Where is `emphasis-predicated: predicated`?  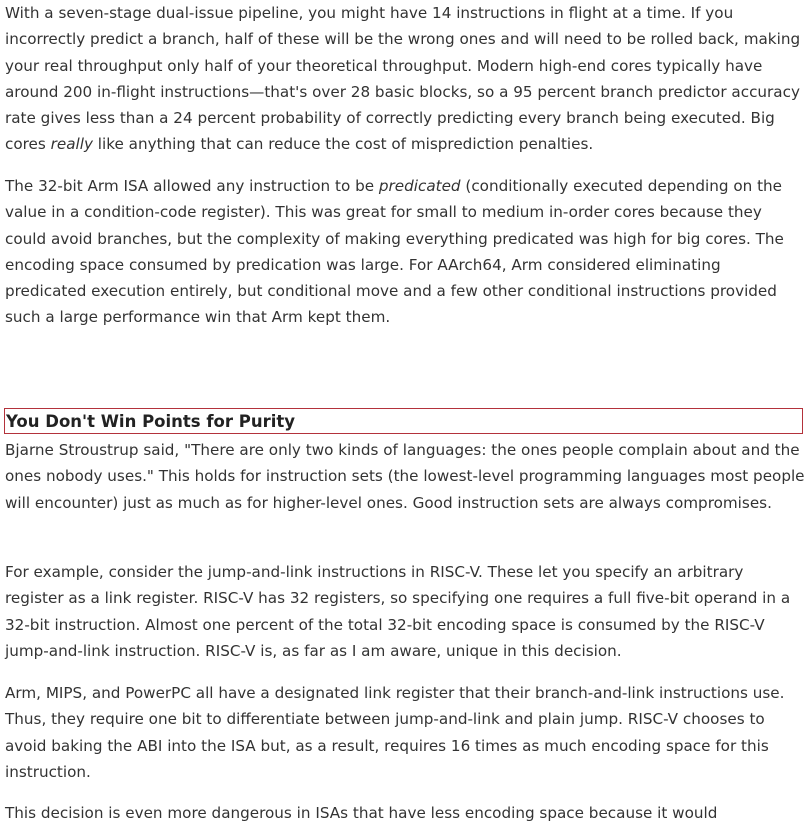
emphasis-predicated: predicated is located at coordinates (419, 186).